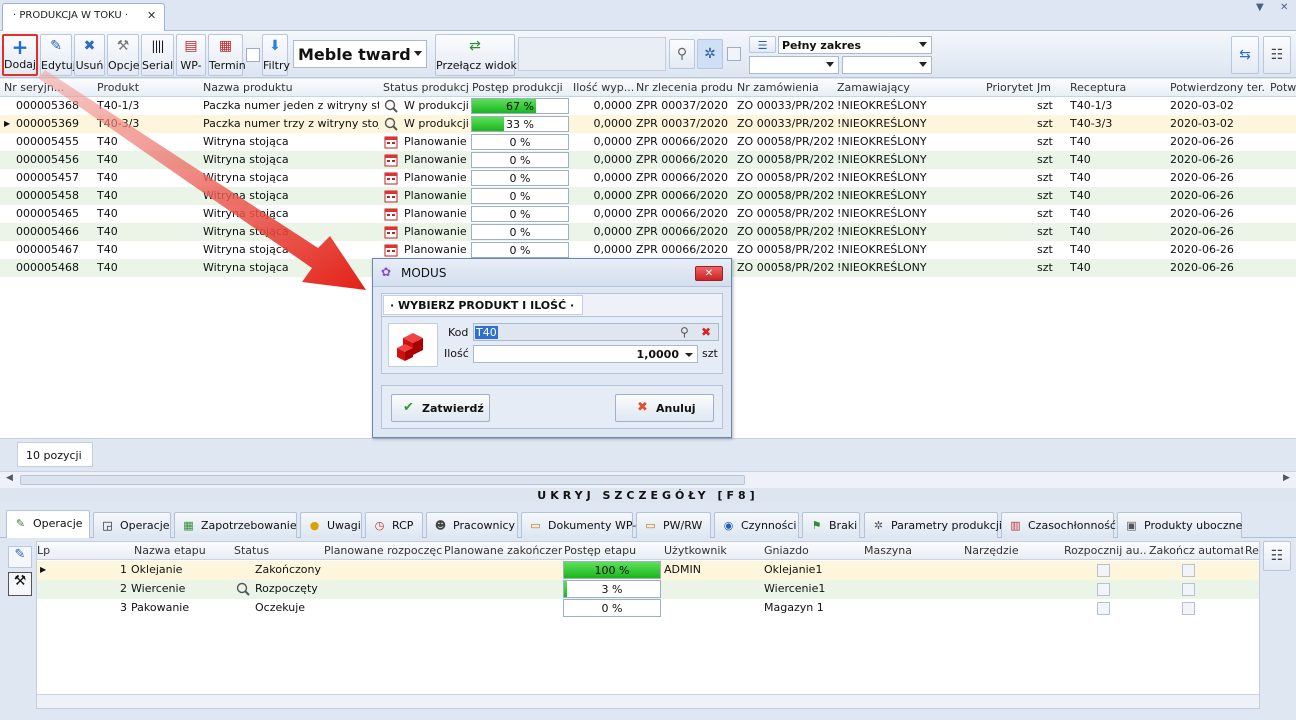  Describe the element at coordinates (383, 550) in the screenshot. I see `col-planned-start: Planowane rozpoczęcie` at that location.